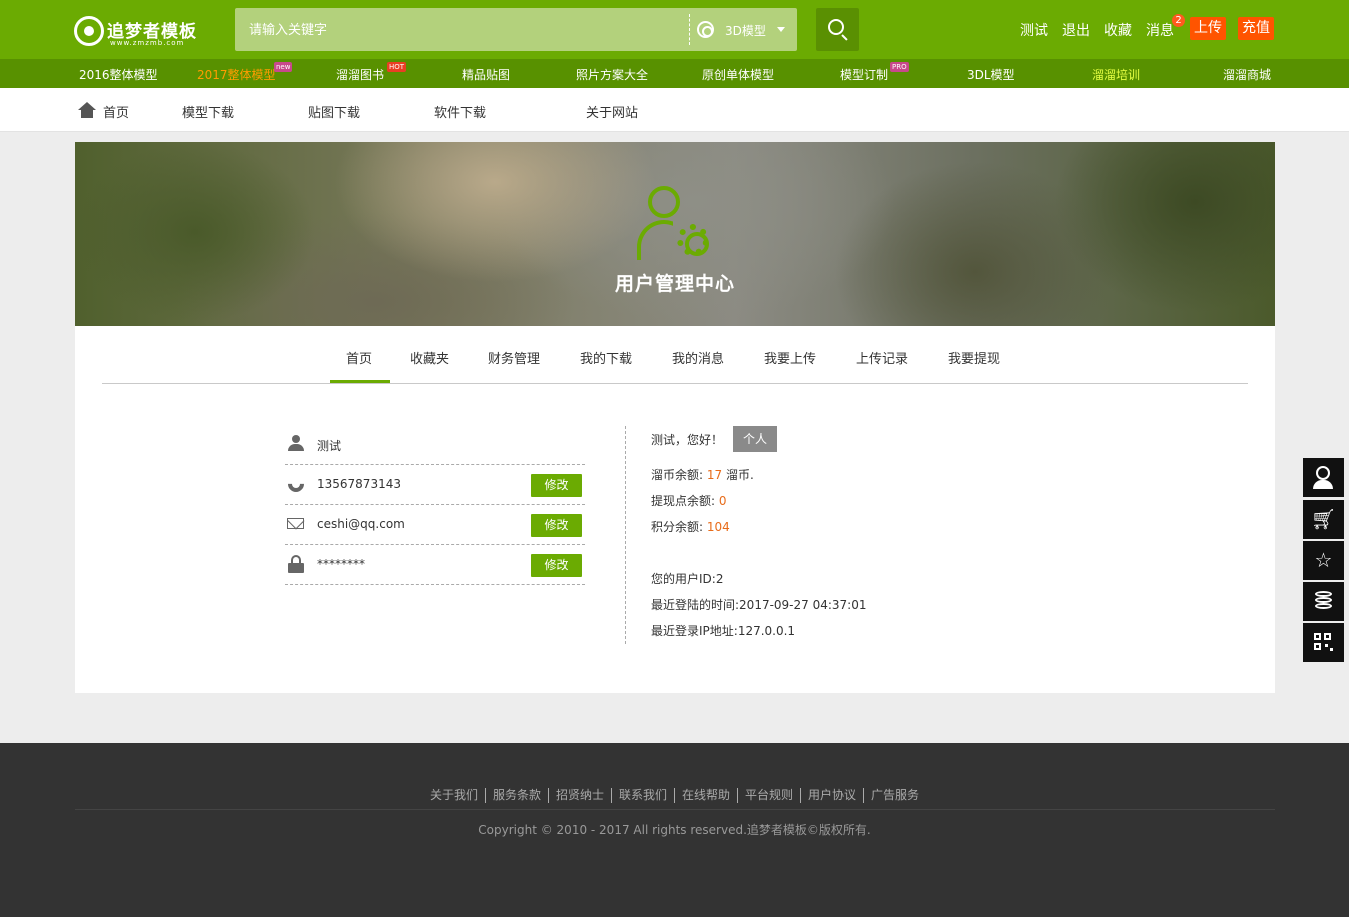 This screenshot has height=917, width=1349. I want to click on nav-about: 关于网站, so click(612, 111).